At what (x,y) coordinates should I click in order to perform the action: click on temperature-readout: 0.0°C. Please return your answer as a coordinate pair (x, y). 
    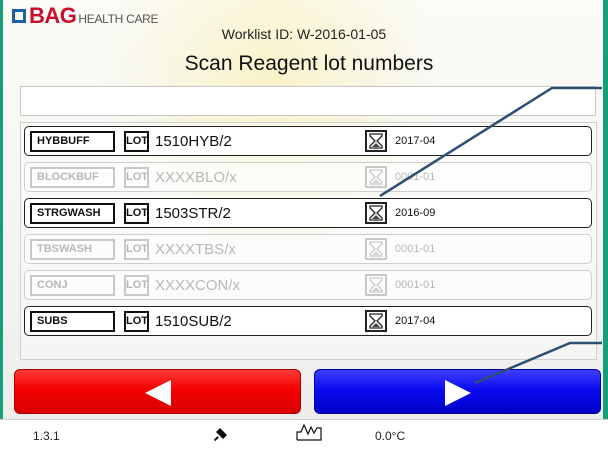
    Looking at the image, I should click on (390, 436).